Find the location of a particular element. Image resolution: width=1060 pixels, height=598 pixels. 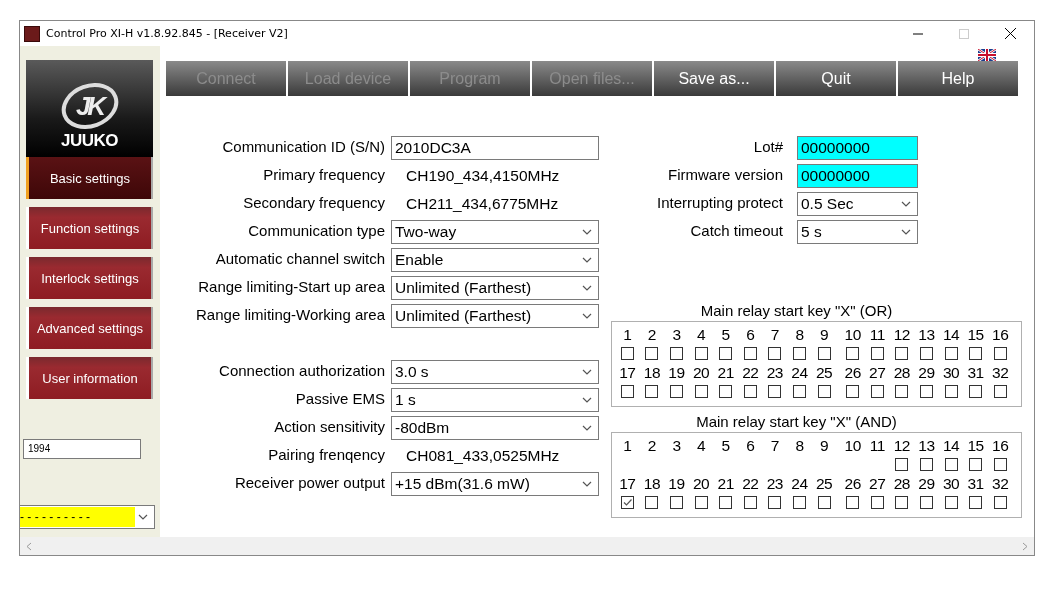

key-number: 31 is located at coordinates (975, 484).